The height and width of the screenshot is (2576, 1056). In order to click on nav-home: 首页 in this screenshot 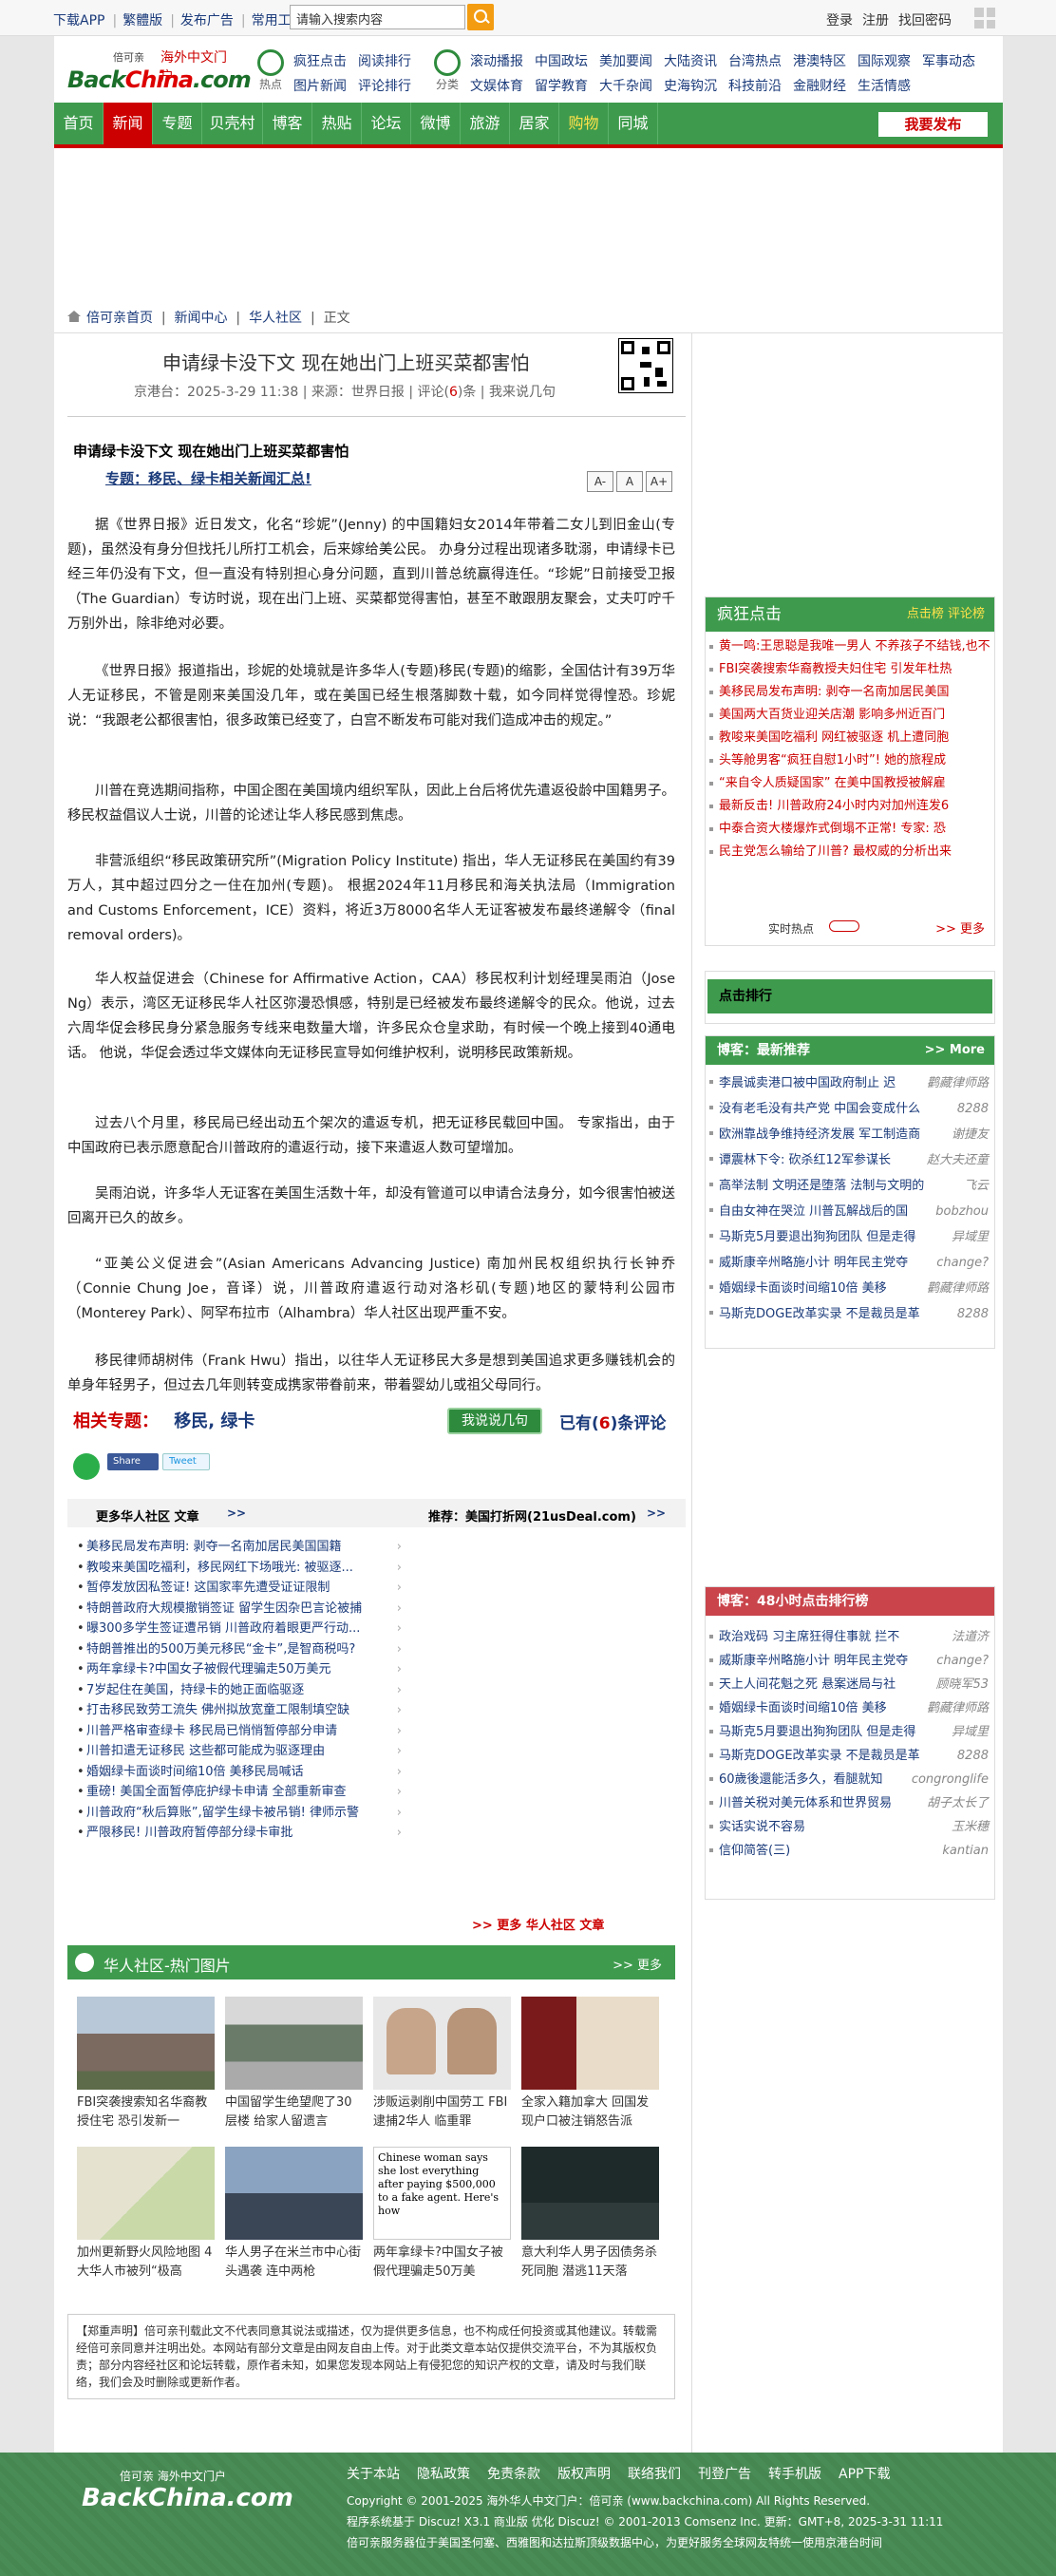, I will do `click(79, 123)`.